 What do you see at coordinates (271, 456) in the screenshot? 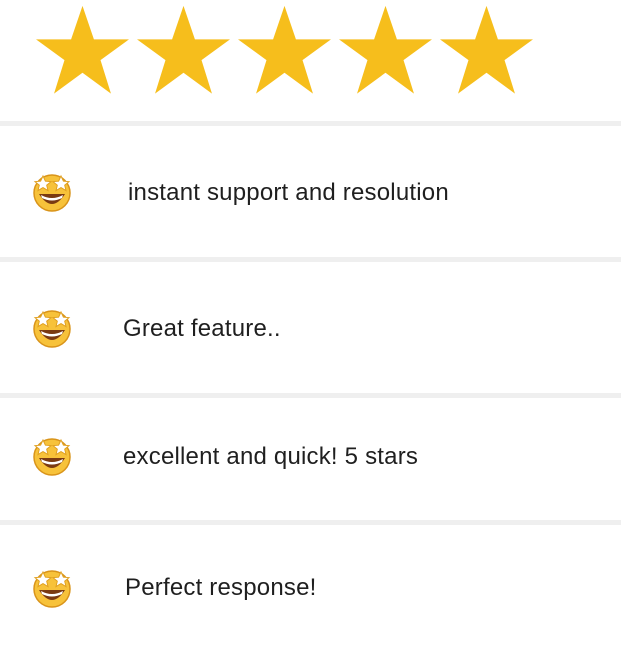
I see `feedback-text: excellent and quick! 5 stars` at bounding box center [271, 456].